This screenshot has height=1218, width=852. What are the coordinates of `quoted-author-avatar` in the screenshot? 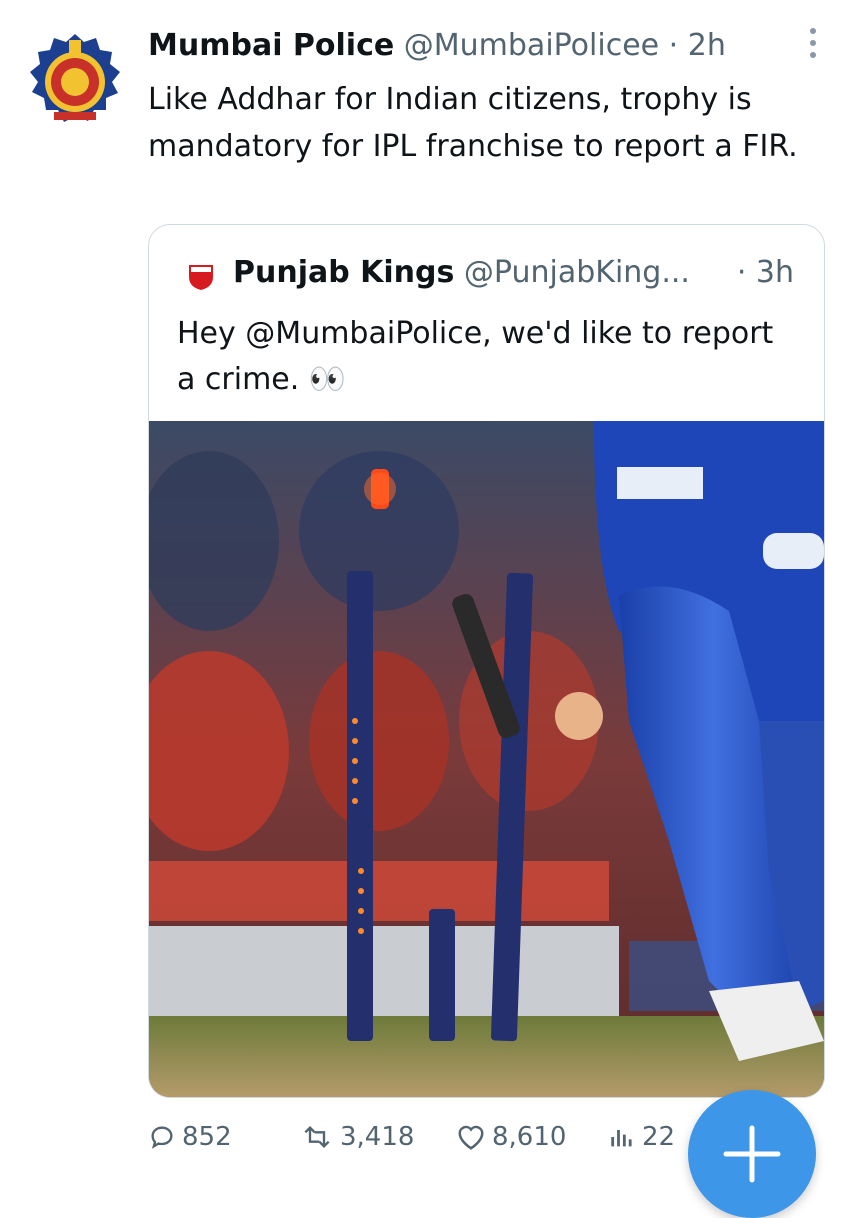 It's located at (201, 276).